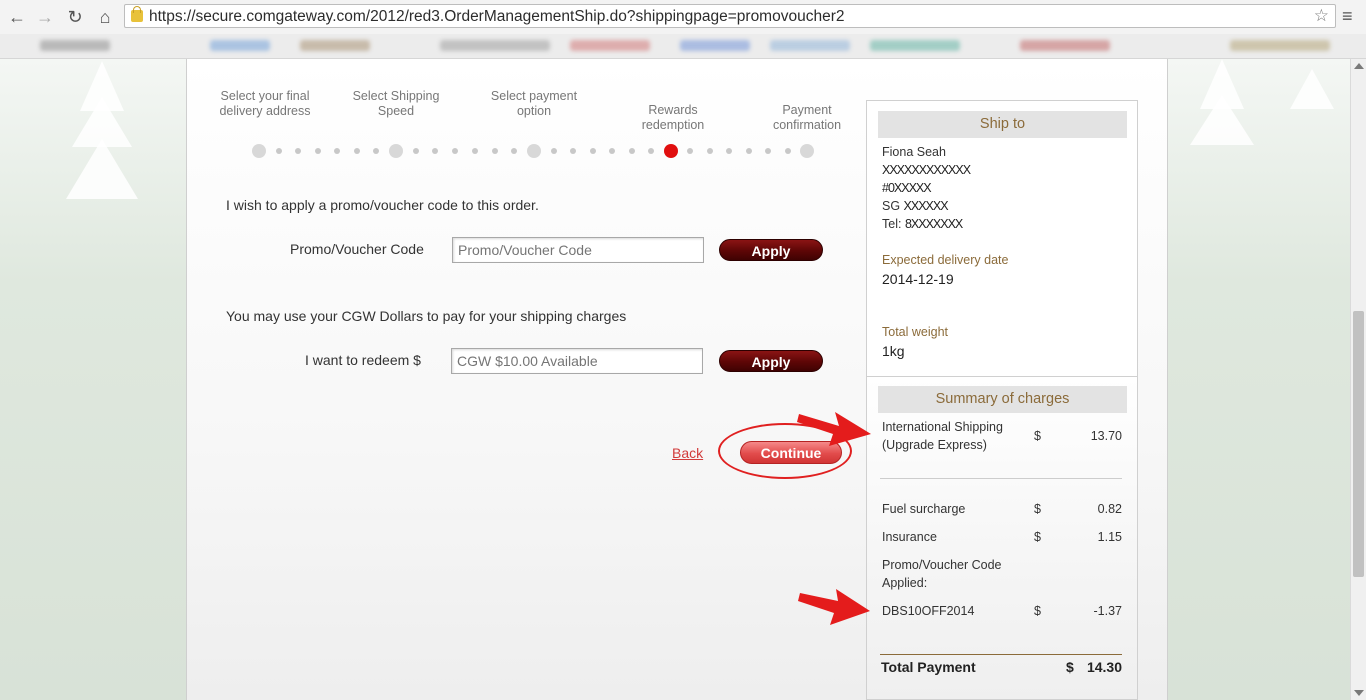  What do you see at coordinates (1347, 16) in the screenshot?
I see `menu-icon: ≡` at bounding box center [1347, 16].